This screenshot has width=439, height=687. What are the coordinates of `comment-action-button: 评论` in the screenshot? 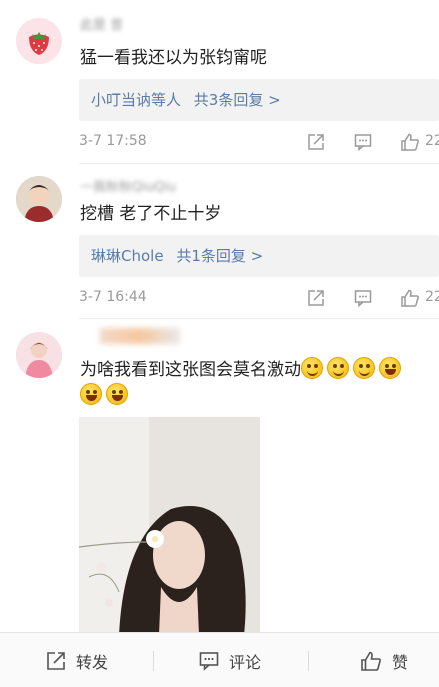 It's located at (230, 660).